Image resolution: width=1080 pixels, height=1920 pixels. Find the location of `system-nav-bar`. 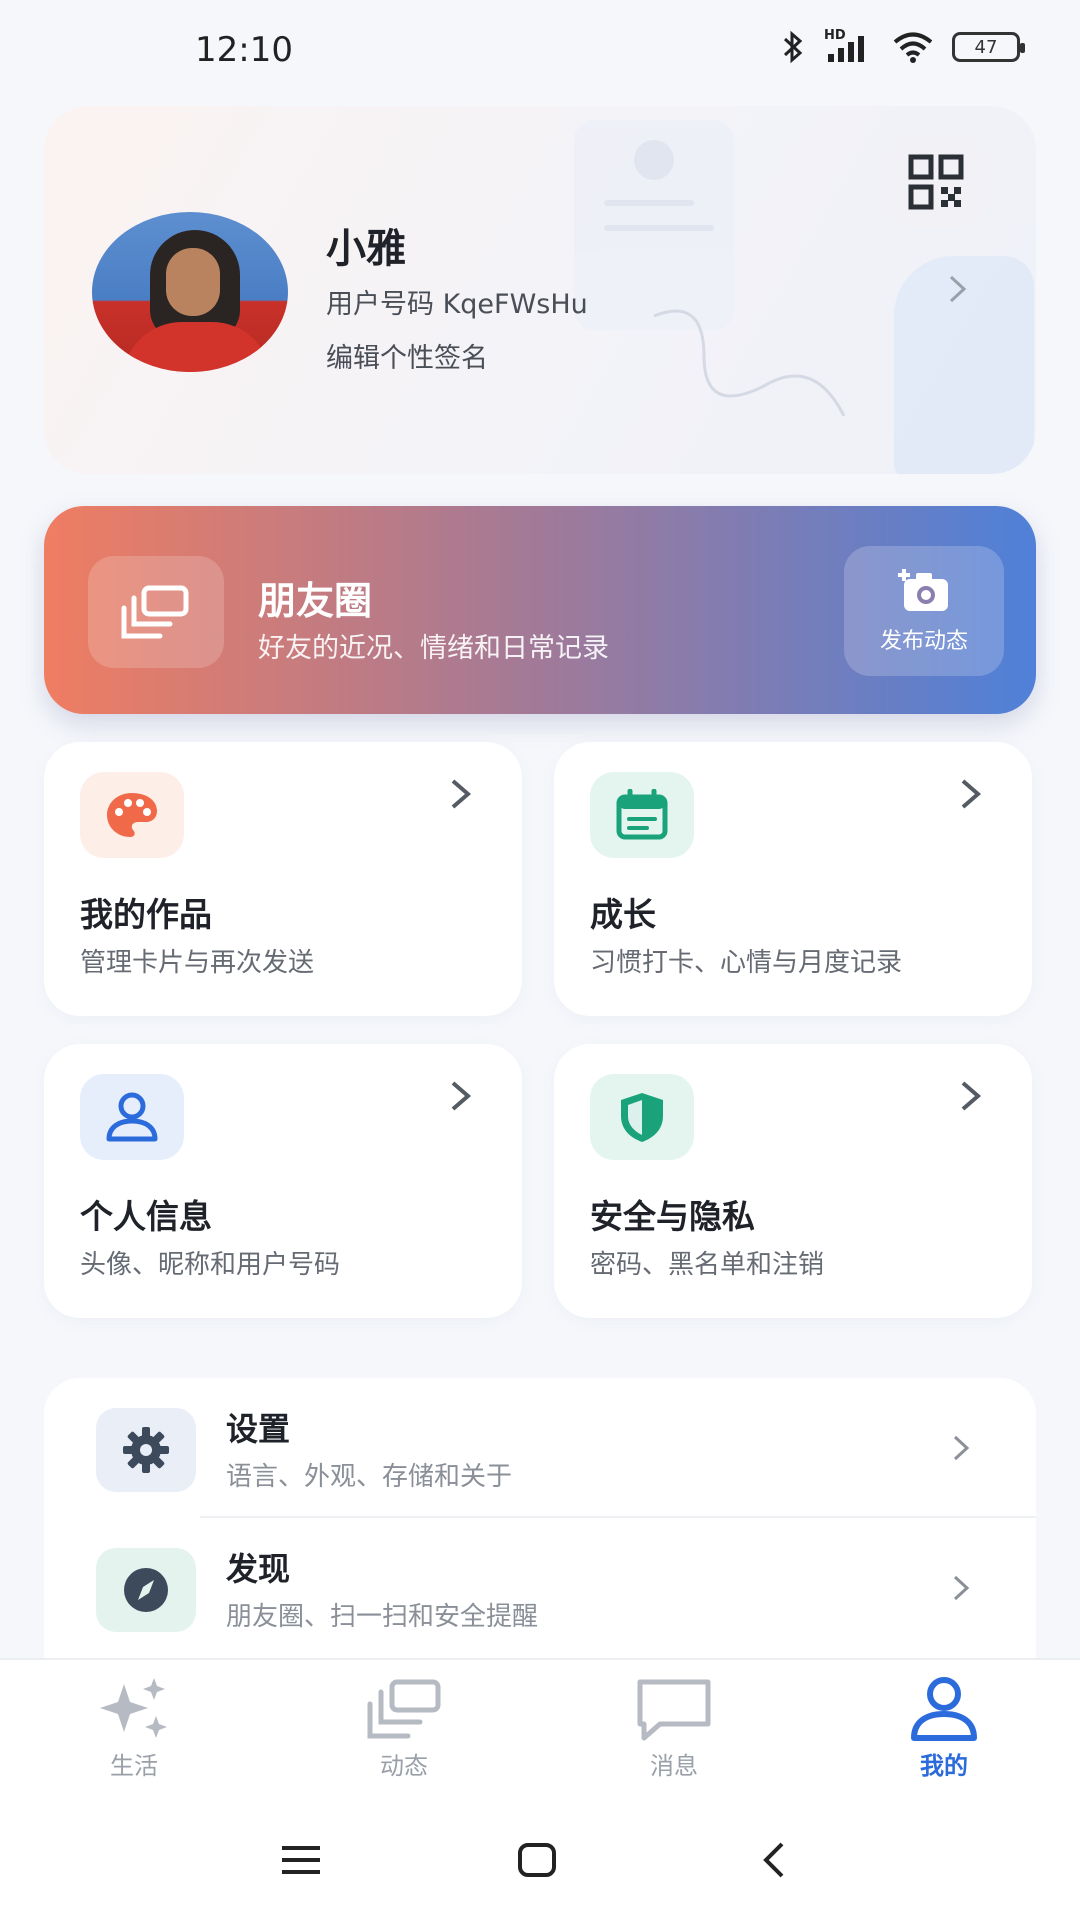

system-nav-bar is located at coordinates (540, 1865).